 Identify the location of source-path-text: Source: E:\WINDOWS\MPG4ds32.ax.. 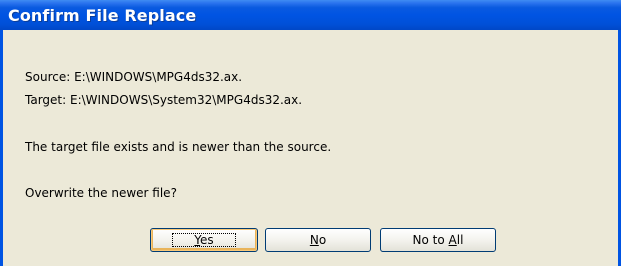
(134, 77).